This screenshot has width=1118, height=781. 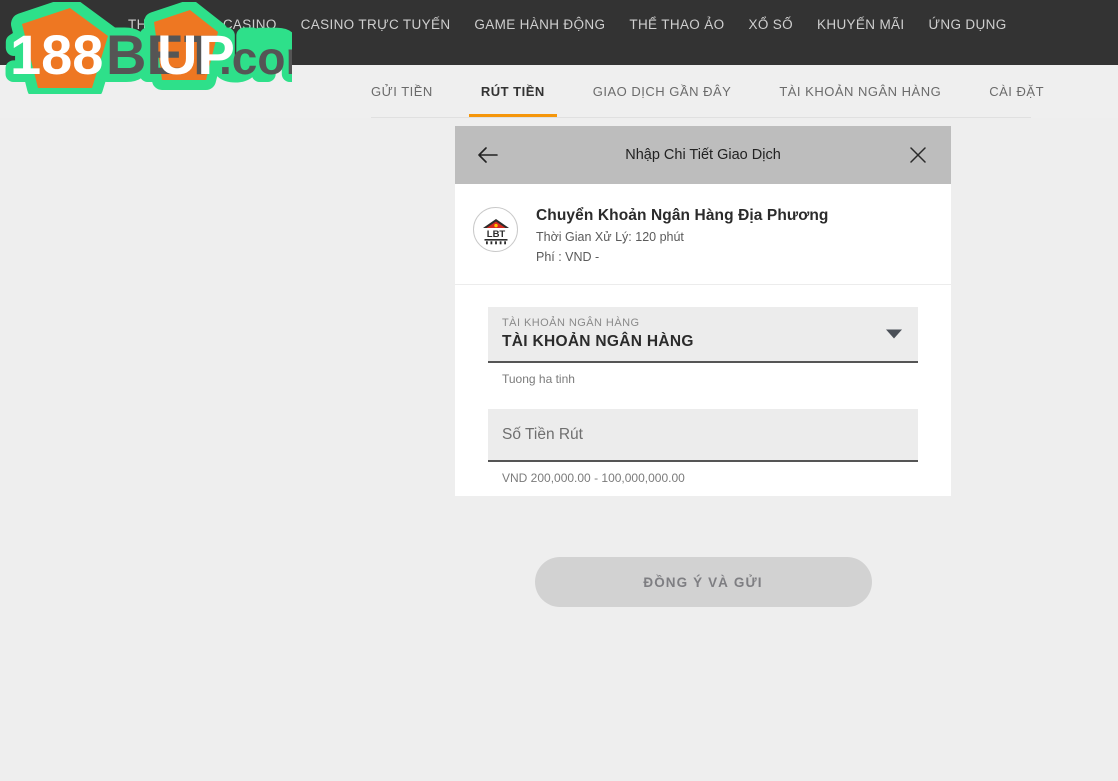 I want to click on arrow-left-icon, so click(x=488, y=155).